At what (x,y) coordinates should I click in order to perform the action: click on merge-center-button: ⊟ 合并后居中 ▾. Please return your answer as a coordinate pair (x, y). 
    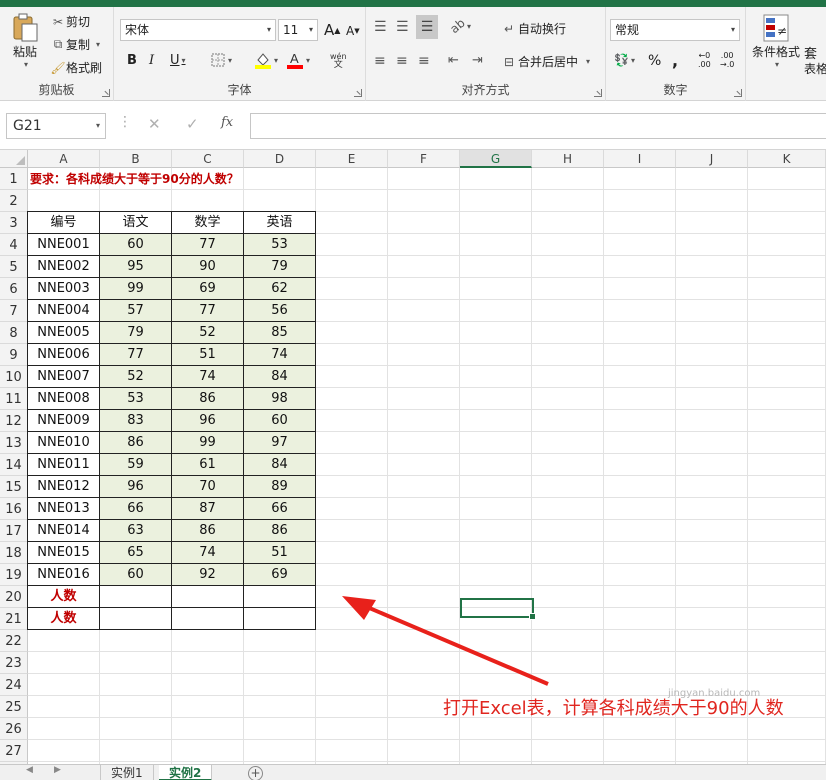
    Looking at the image, I should click on (545, 61).